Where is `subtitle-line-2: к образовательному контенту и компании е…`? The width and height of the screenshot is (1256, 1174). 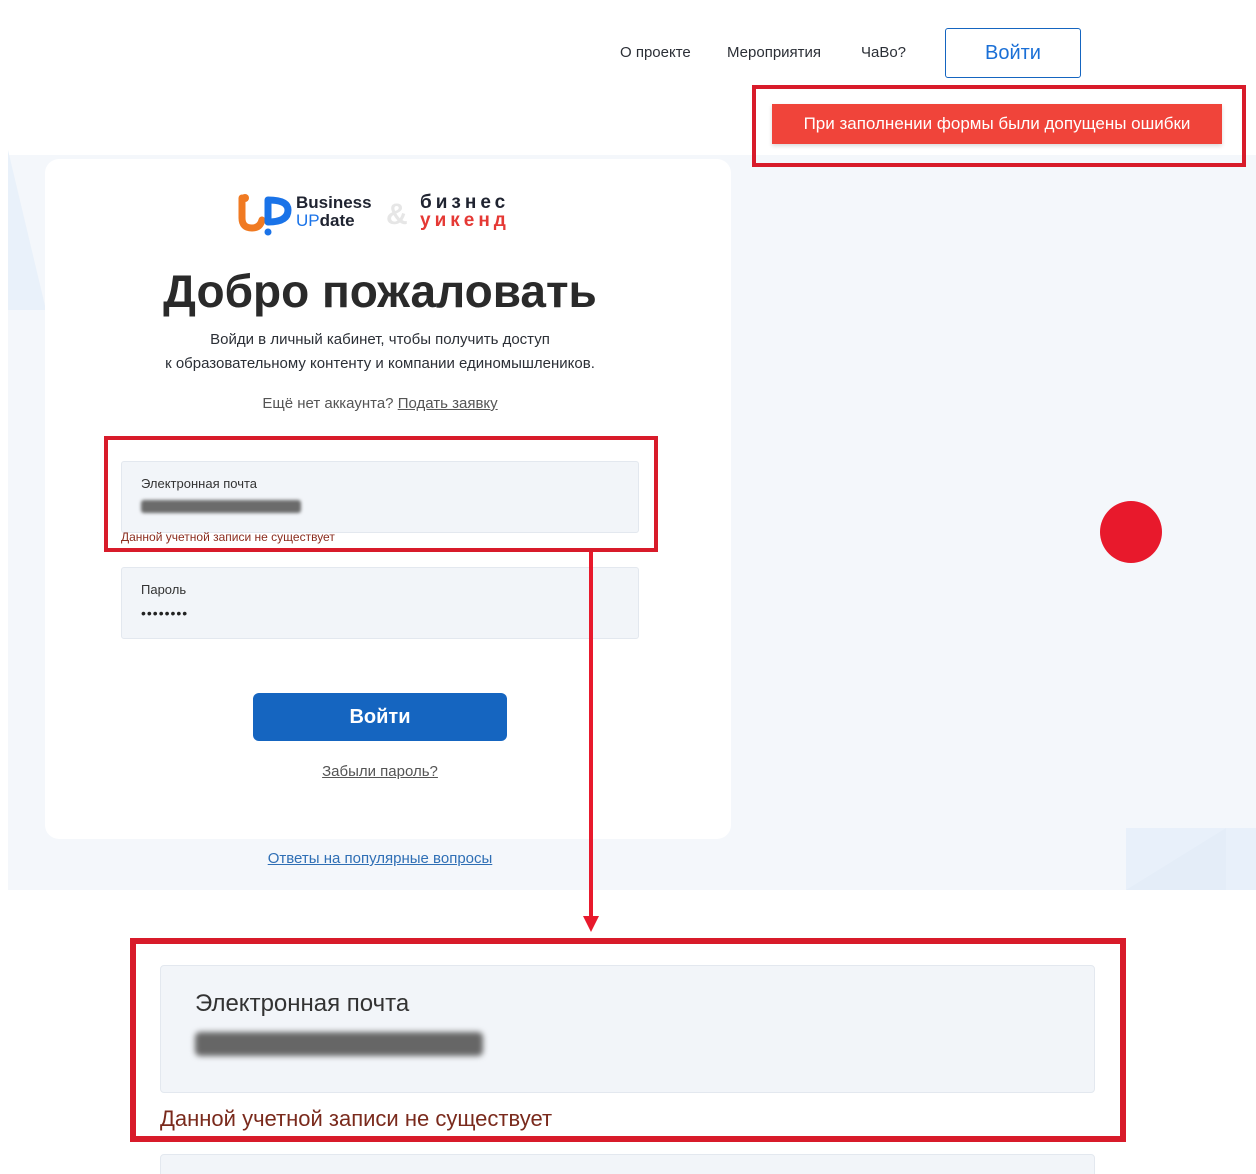 subtitle-line-2: к образовательному контенту и компании е… is located at coordinates (380, 363).